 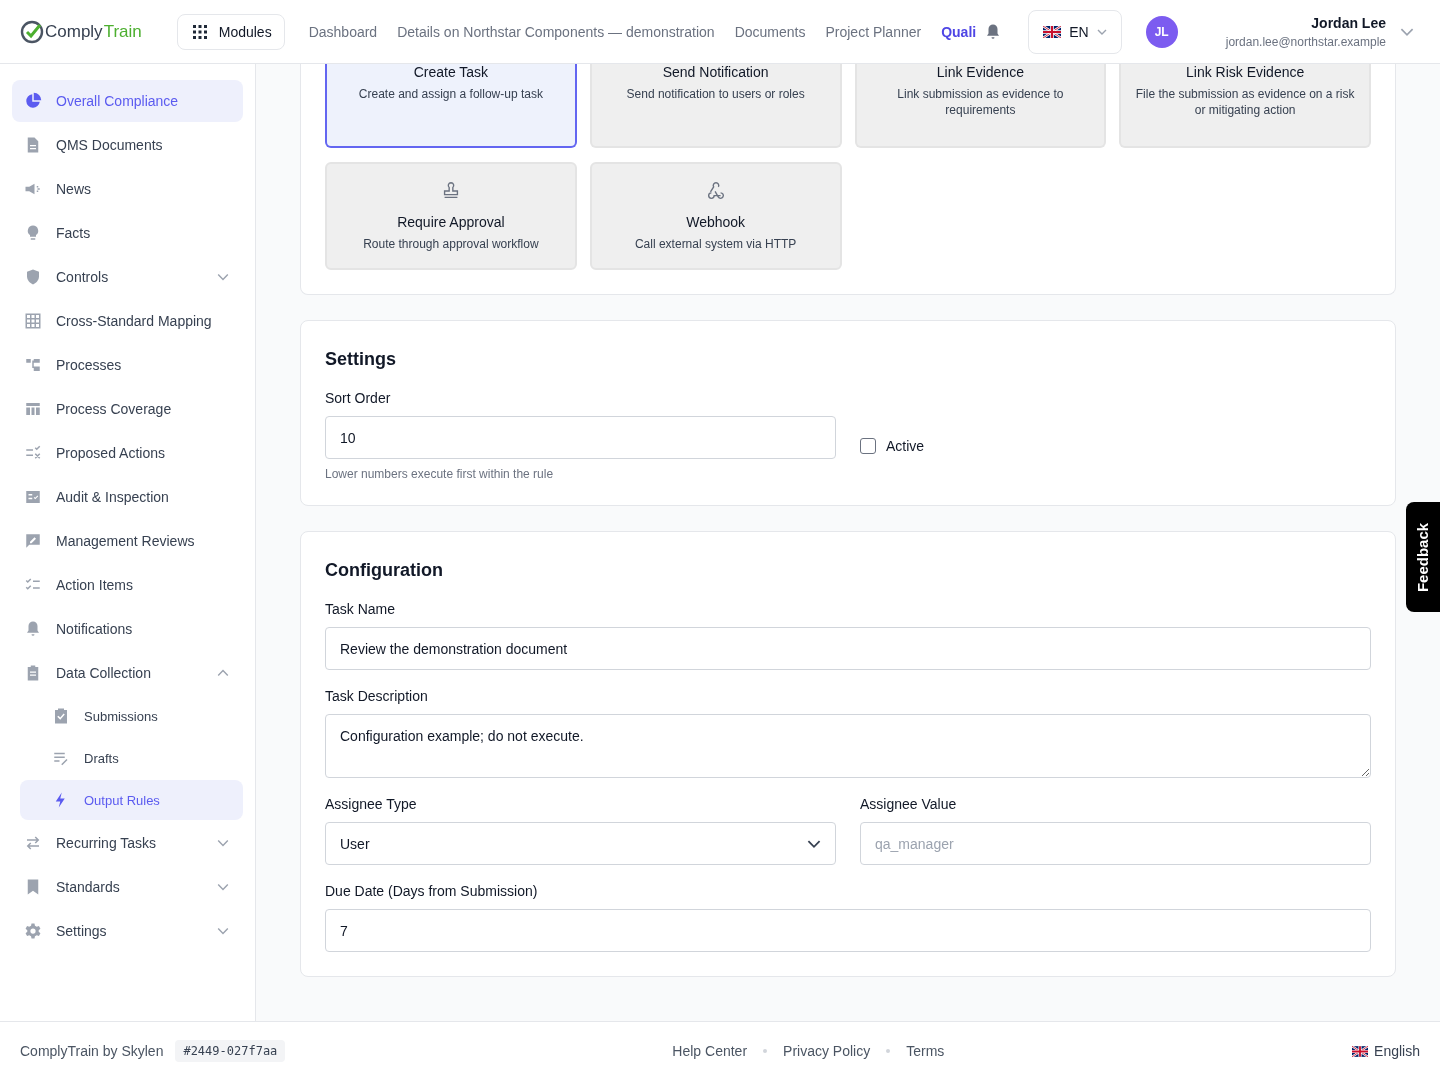 I want to click on footer-link: Help Center, so click(x=710, y=1051).